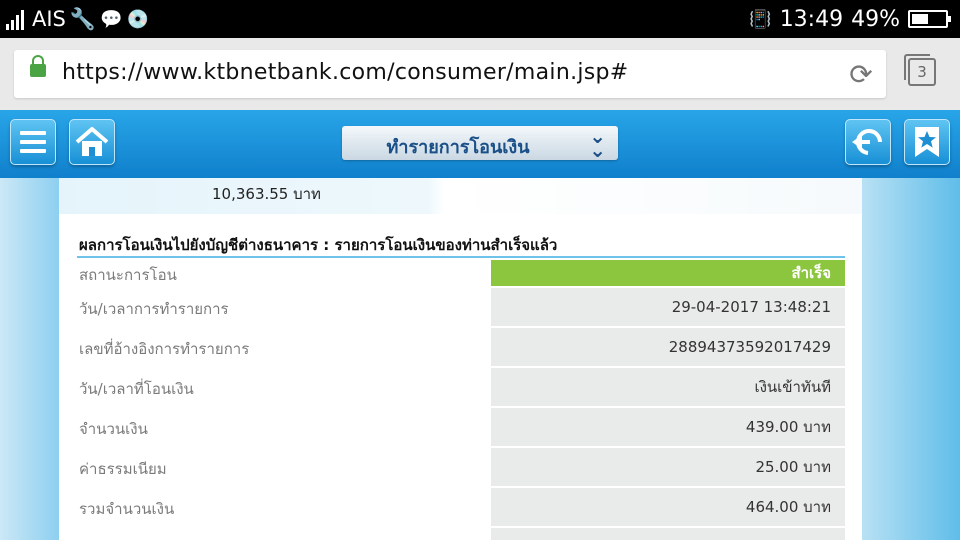 The width and height of the screenshot is (960, 540). What do you see at coordinates (15, 19) in the screenshot?
I see `signal-icon` at bounding box center [15, 19].